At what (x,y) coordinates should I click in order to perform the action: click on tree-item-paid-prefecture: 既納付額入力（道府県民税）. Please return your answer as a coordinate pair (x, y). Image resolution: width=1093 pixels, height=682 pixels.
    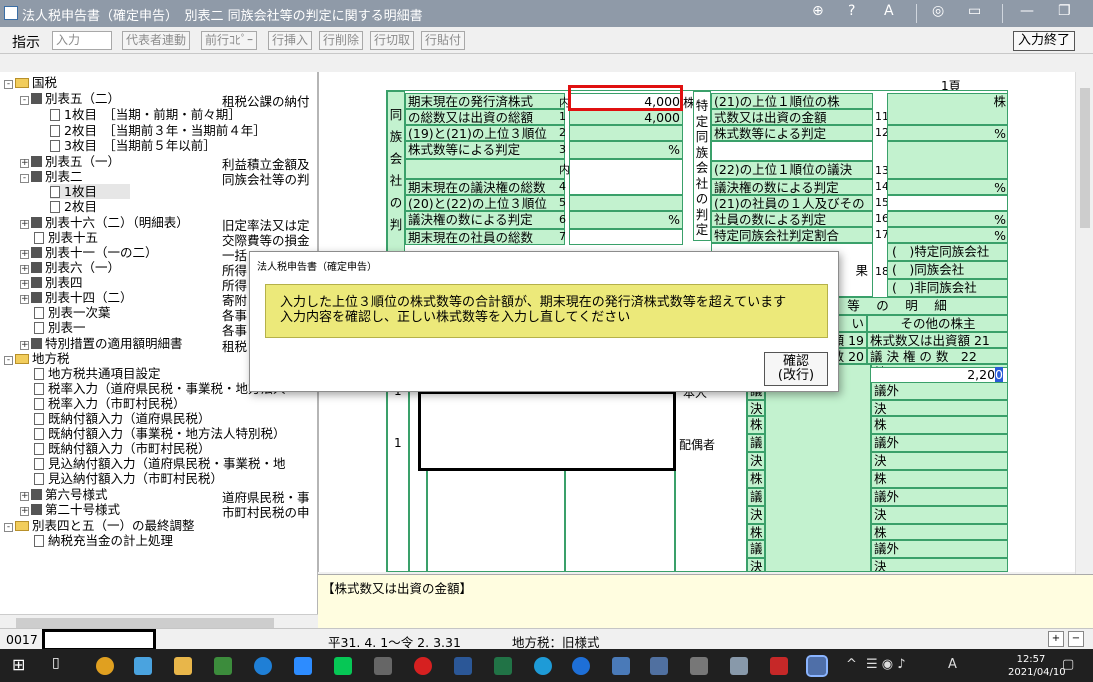
    Looking at the image, I should click on (122, 418).